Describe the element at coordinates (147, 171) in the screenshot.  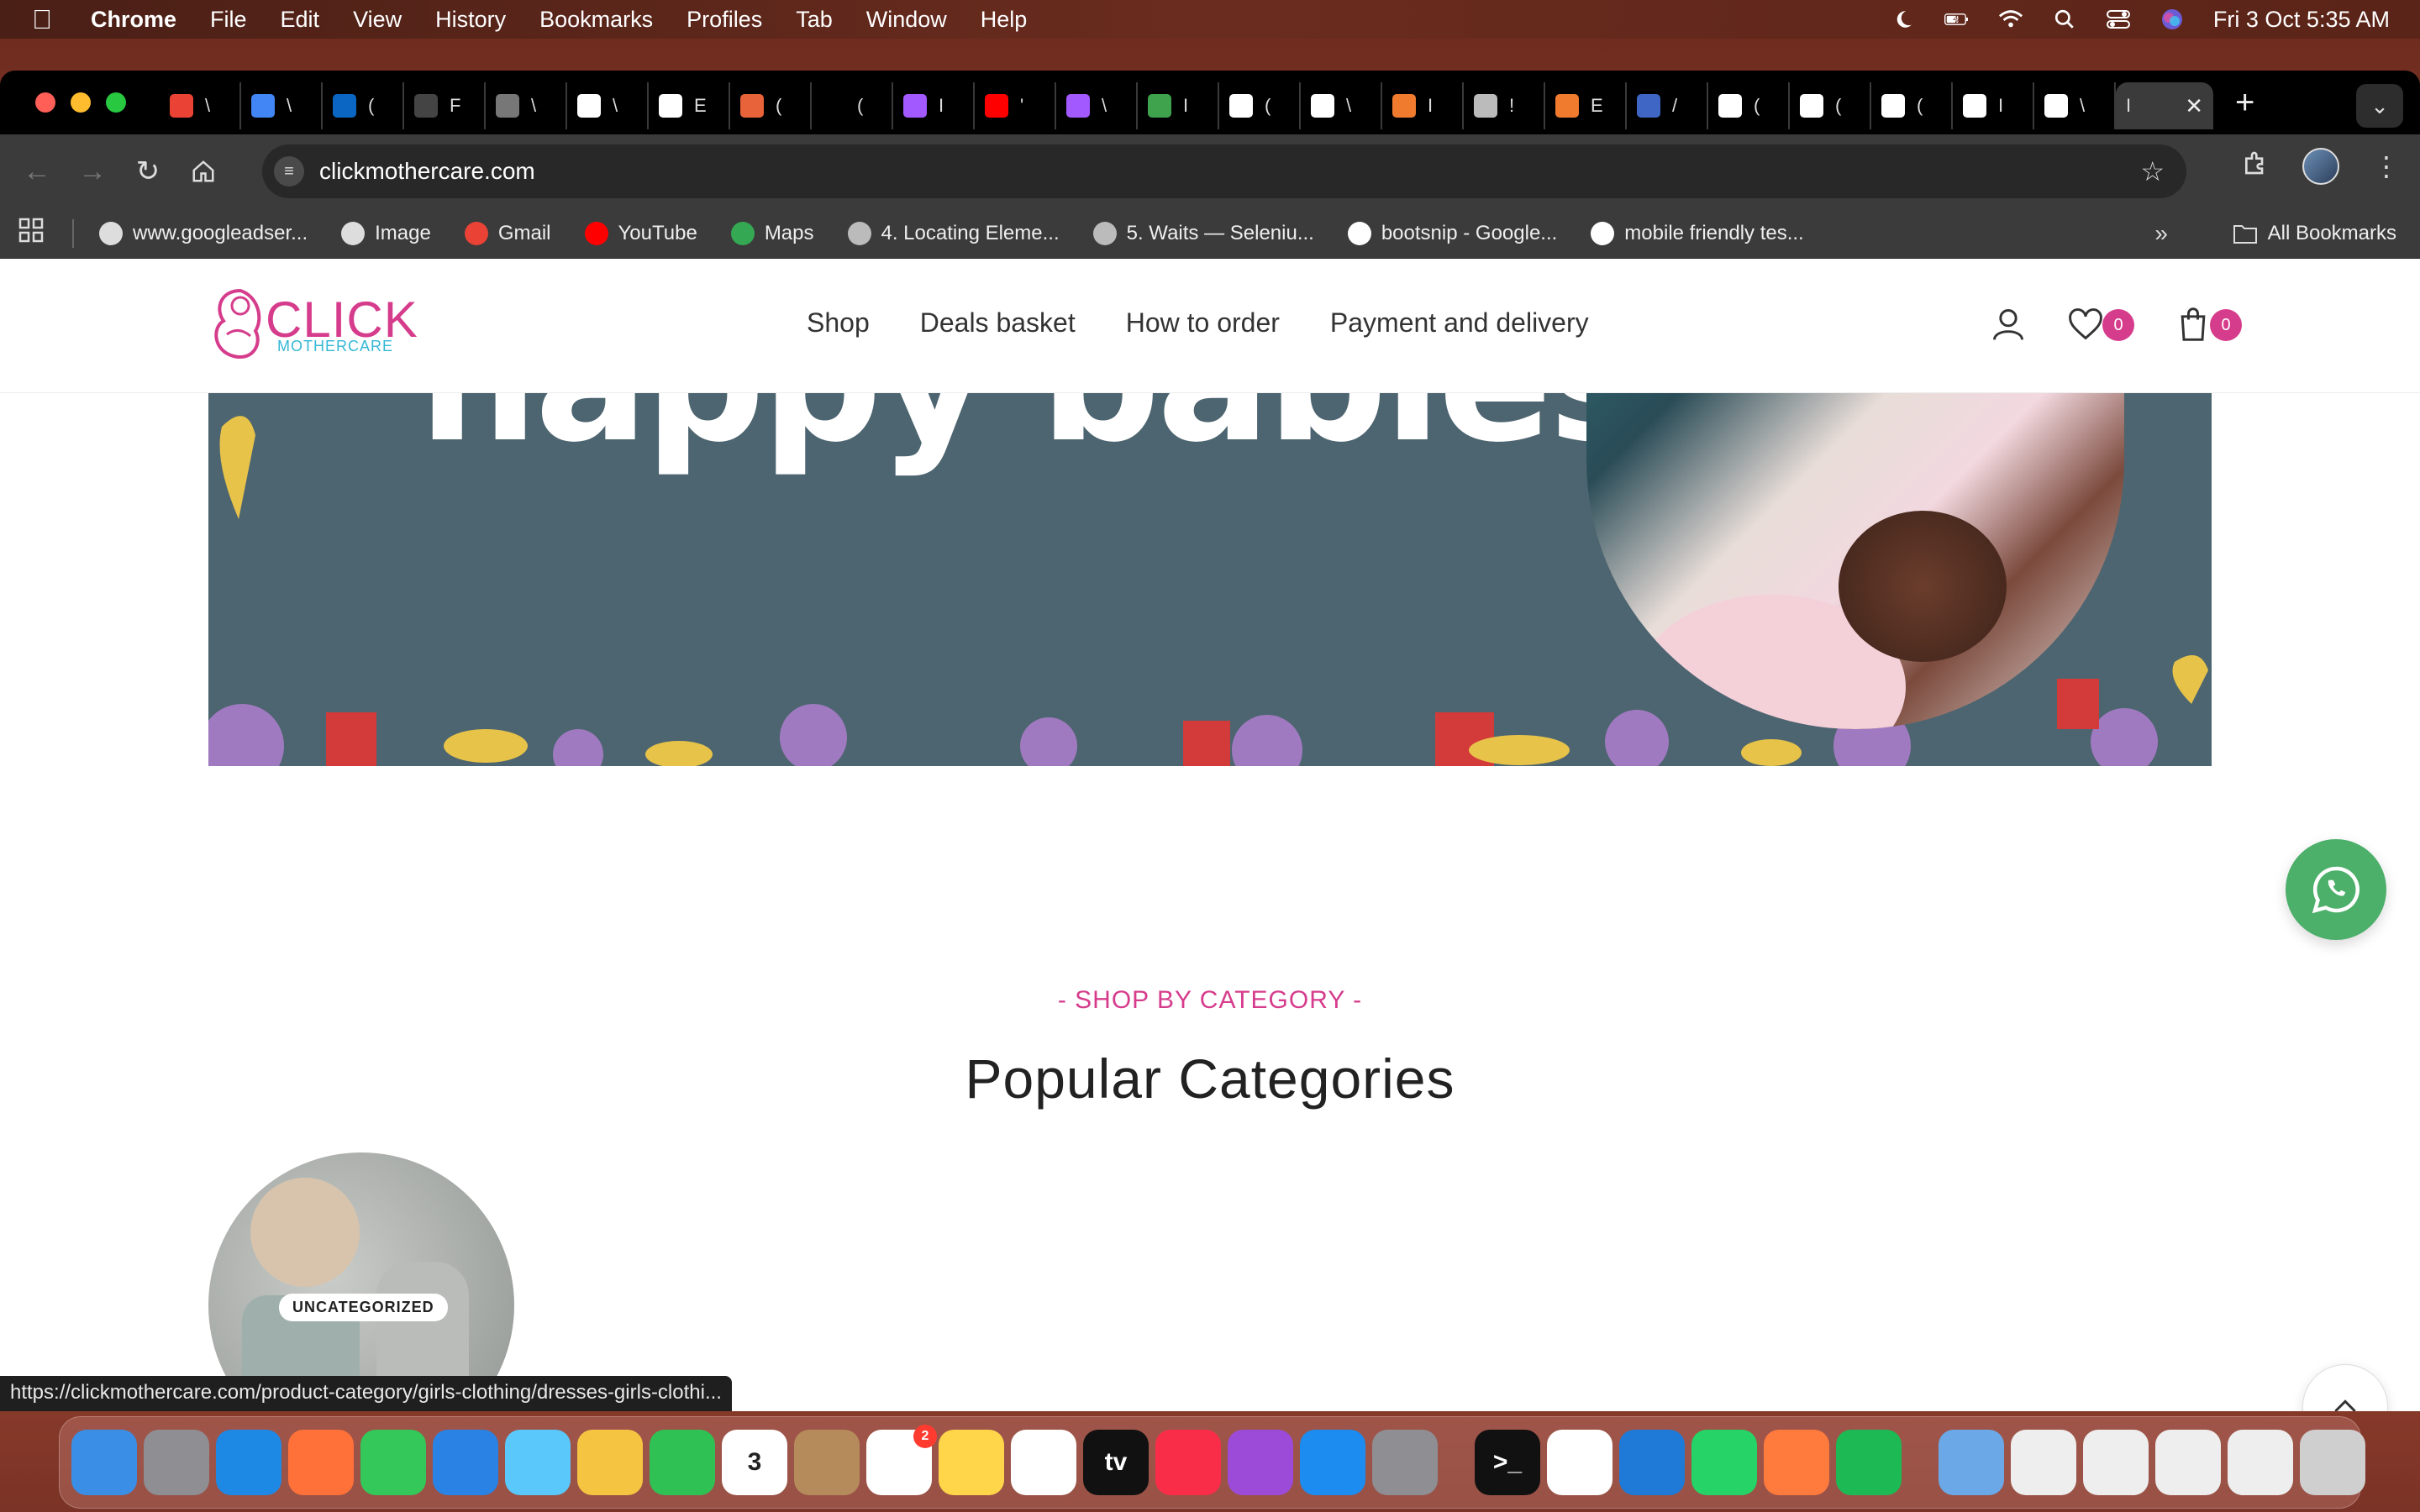
I see `reload-button: ↻` at that location.